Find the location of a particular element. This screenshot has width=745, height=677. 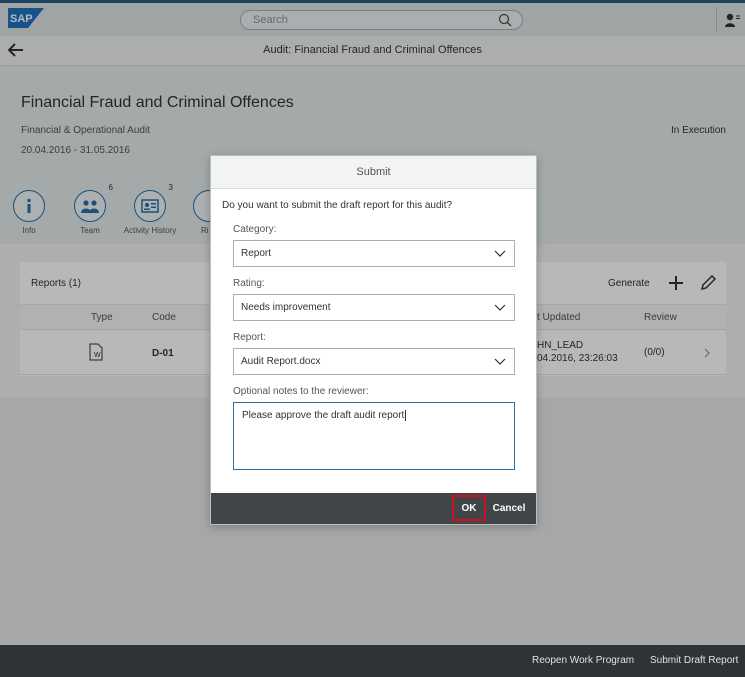

rating-value: Needs improvement is located at coordinates (286, 307).